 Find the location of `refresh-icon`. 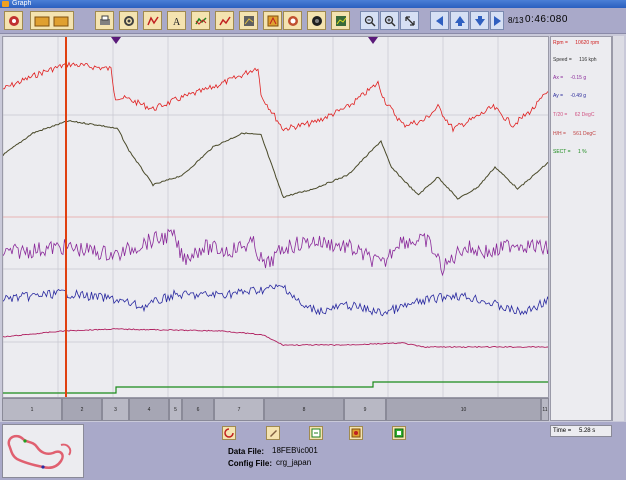

refresh-icon is located at coordinates (229, 433).